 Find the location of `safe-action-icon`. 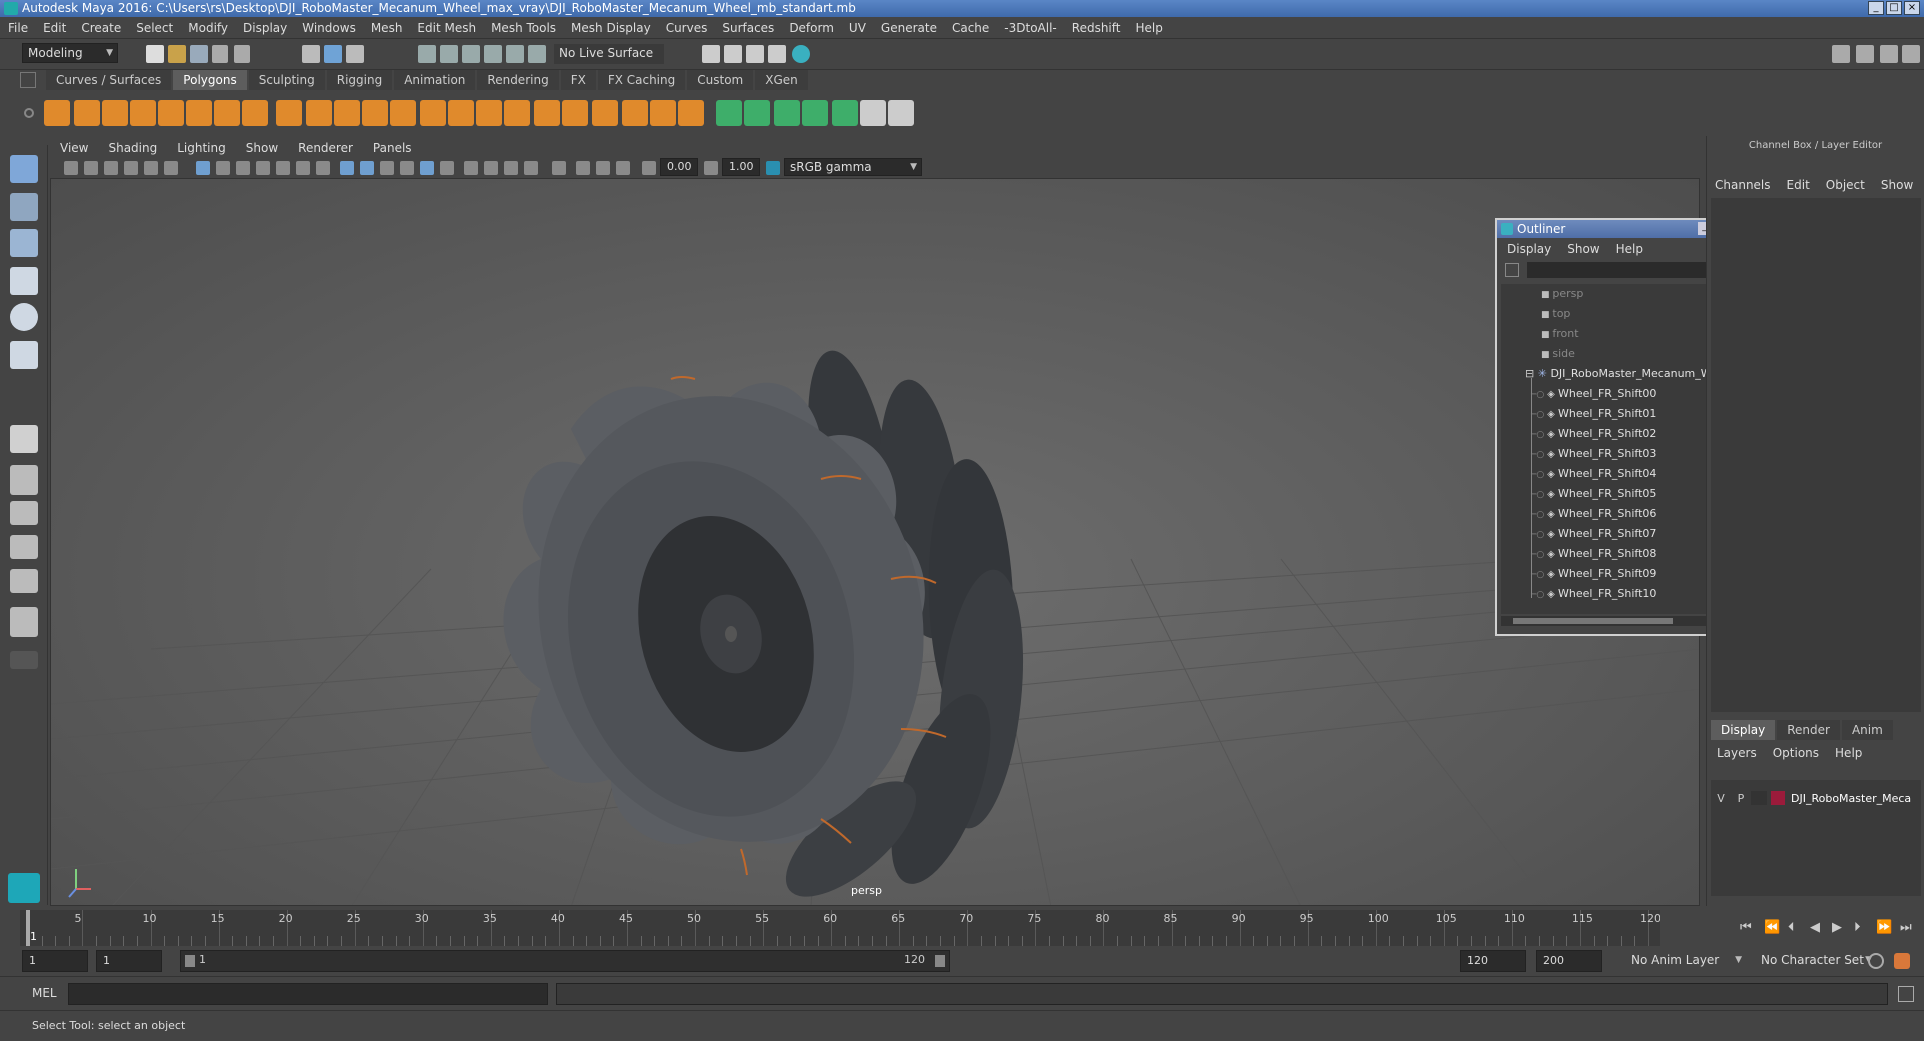

safe-action-icon is located at coordinates (303, 168).